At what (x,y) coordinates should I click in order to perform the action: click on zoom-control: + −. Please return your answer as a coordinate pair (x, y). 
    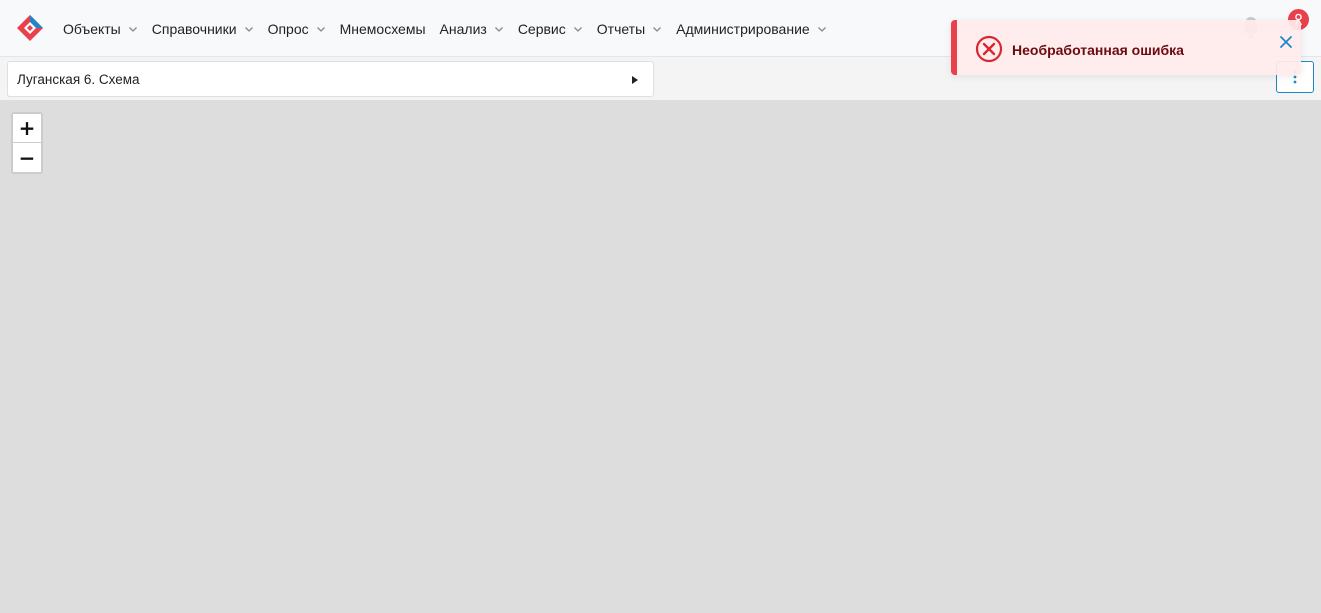
    Looking at the image, I should click on (27, 143).